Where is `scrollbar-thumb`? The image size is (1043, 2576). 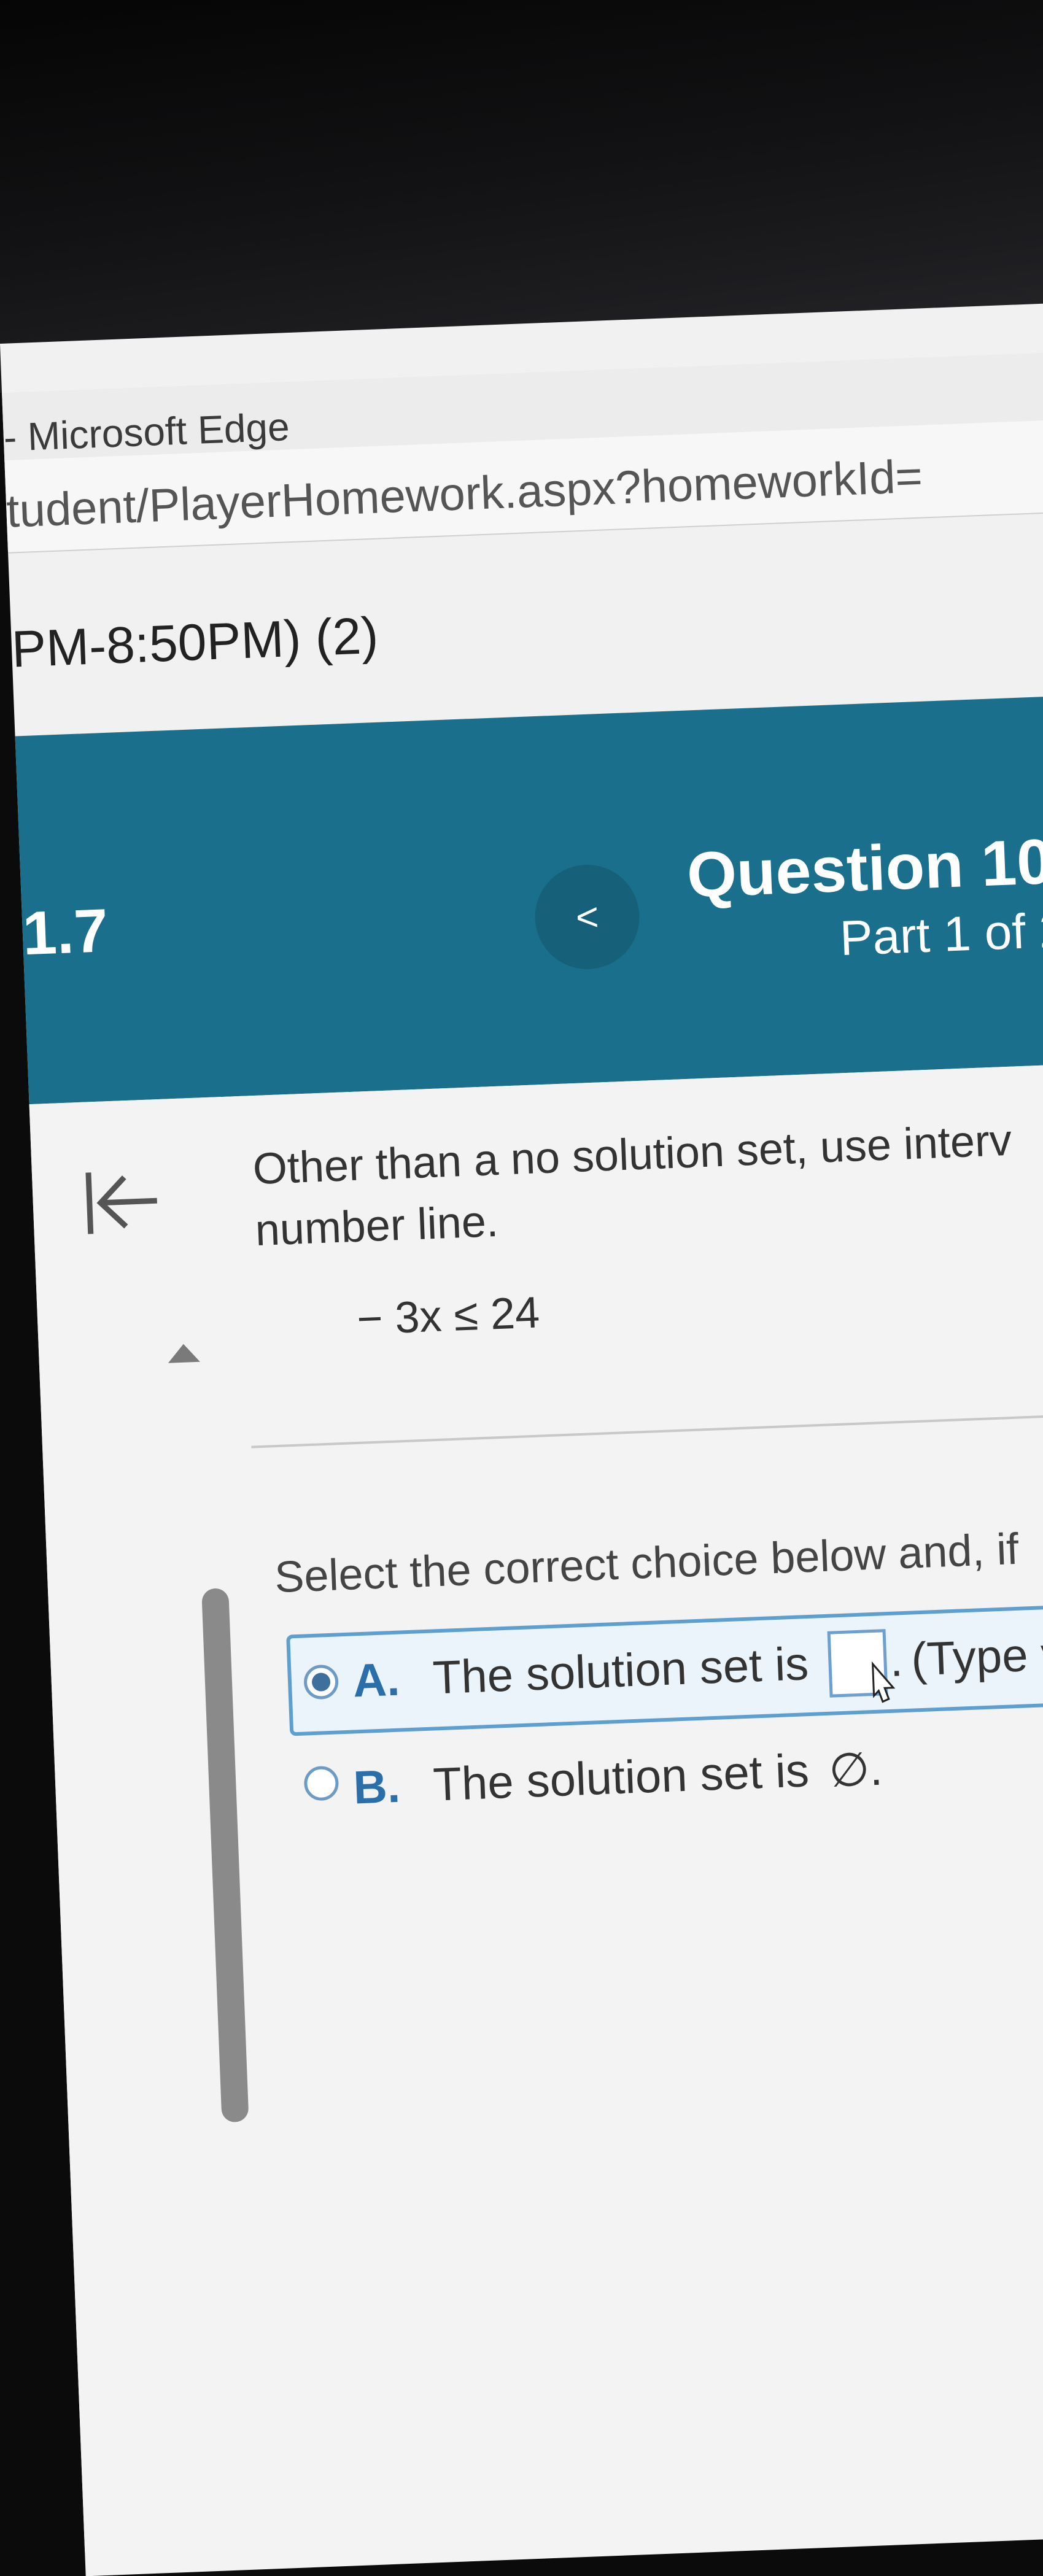
scrollbar-thumb is located at coordinates (225, 1856).